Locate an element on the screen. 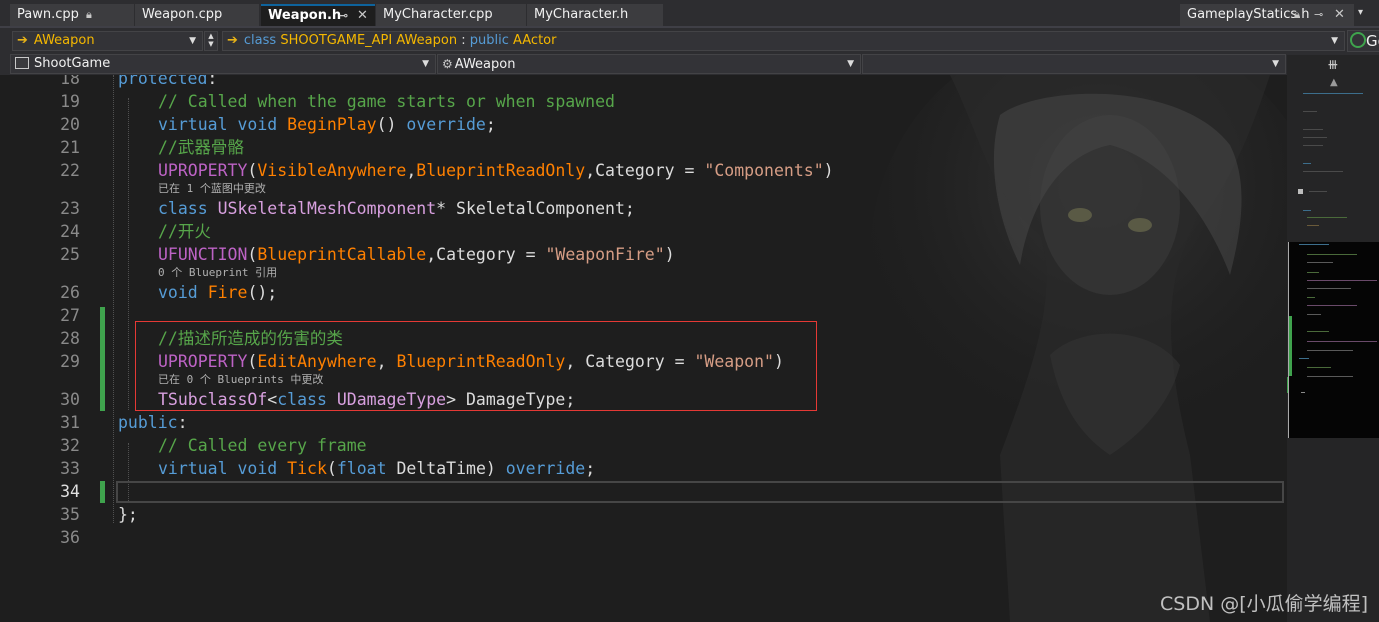 The height and width of the screenshot is (622, 1379). tab-pawn-cpp: Pawn.cpp 🔒︎ is located at coordinates (72, 15).